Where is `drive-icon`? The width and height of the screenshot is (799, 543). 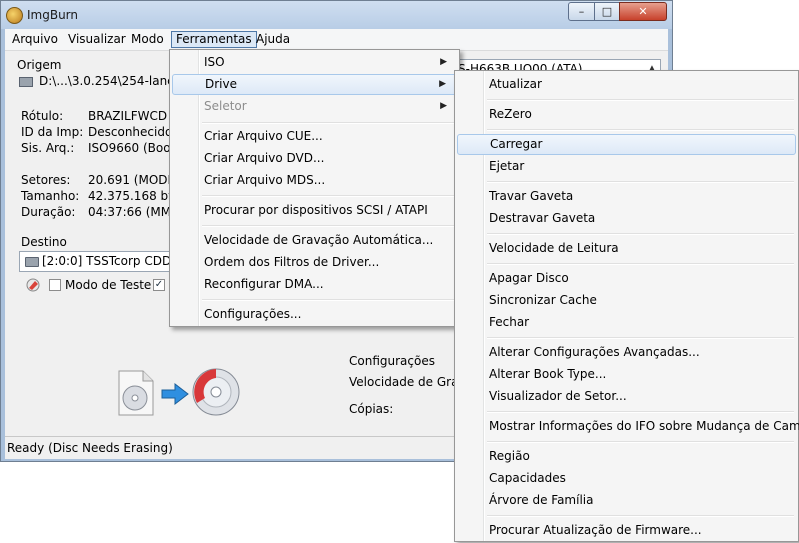 drive-icon is located at coordinates (32, 262).